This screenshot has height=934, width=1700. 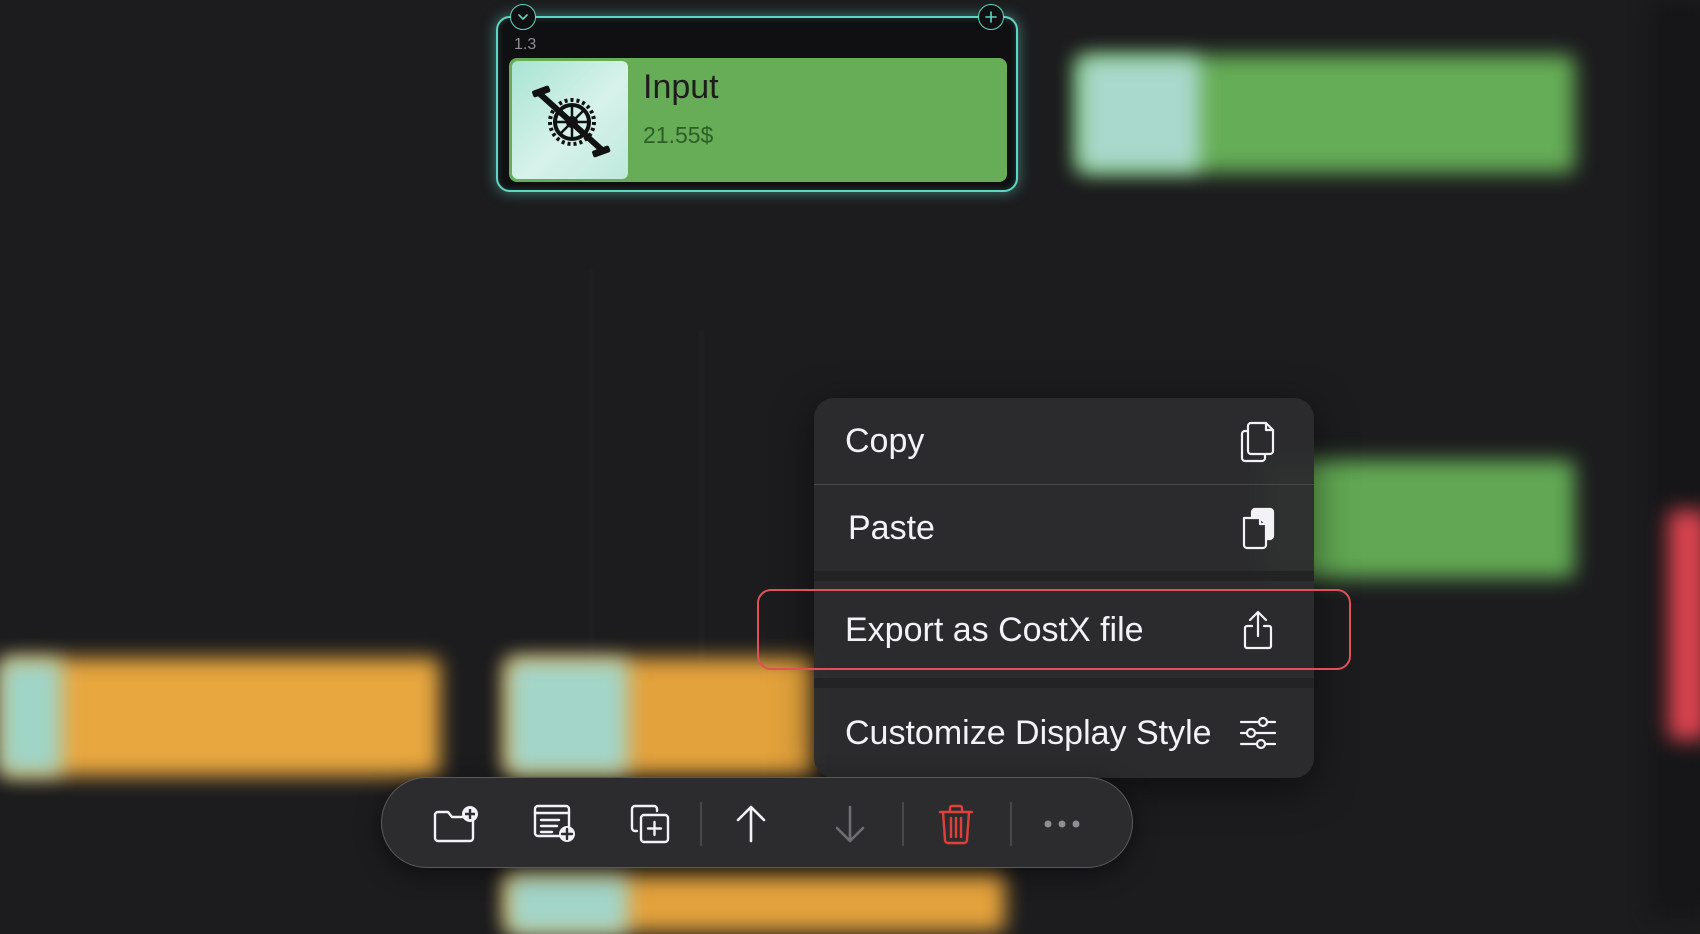 What do you see at coordinates (1258, 441) in the screenshot?
I see `copy-icon` at bounding box center [1258, 441].